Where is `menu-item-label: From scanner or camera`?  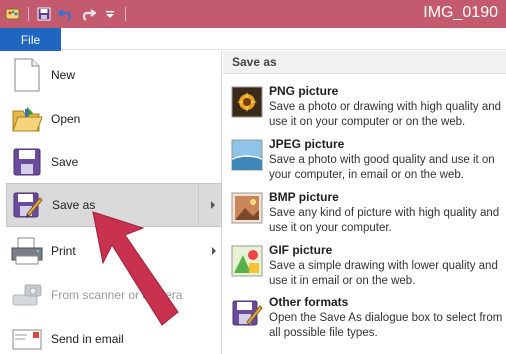 menu-item-label: From scanner or camera is located at coordinates (117, 295).